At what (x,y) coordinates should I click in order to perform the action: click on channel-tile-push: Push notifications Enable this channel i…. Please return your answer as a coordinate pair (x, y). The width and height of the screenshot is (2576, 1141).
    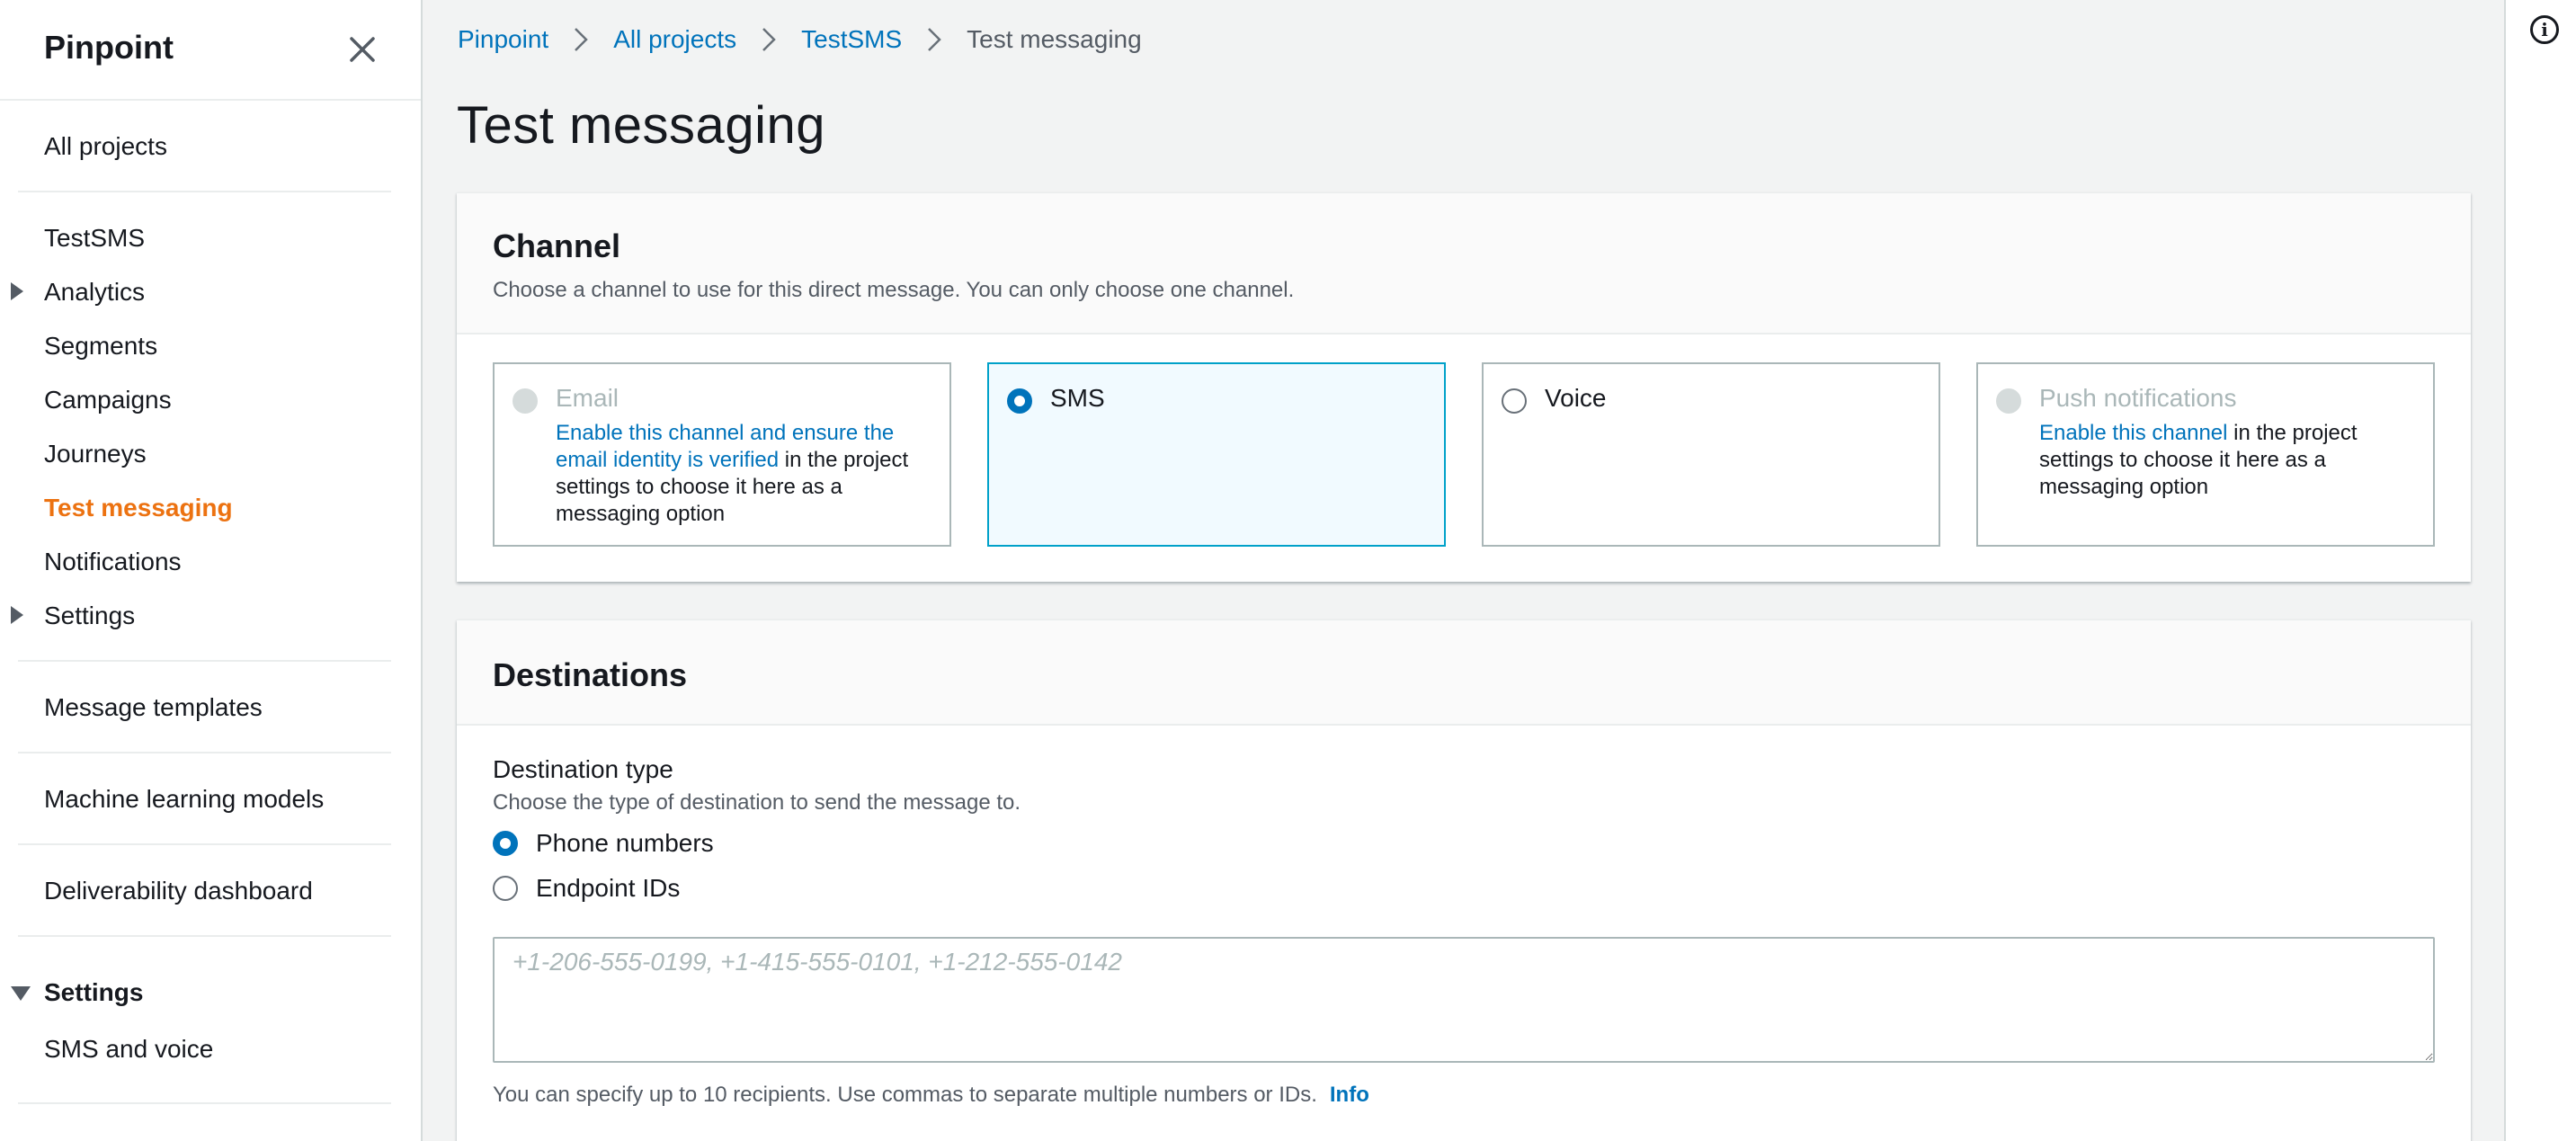
    Looking at the image, I should click on (2206, 454).